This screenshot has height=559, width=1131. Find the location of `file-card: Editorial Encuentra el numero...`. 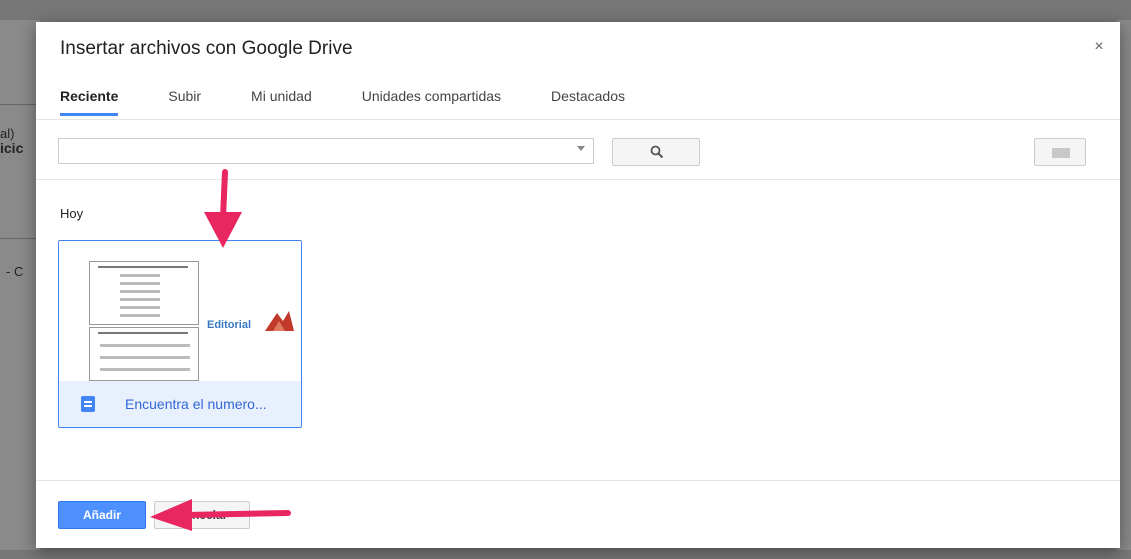

file-card: Editorial Encuentra el numero... is located at coordinates (180, 334).